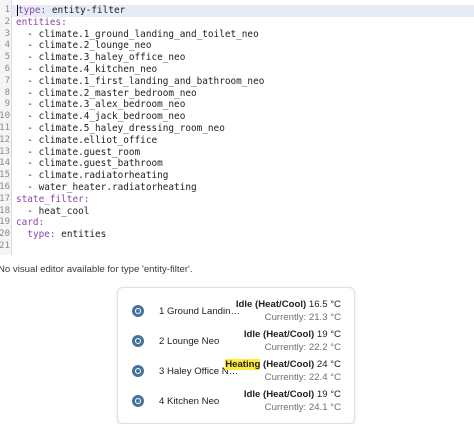 This screenshot has width=474, height=424. I want to click on line-number: 1, so click(7, 10).